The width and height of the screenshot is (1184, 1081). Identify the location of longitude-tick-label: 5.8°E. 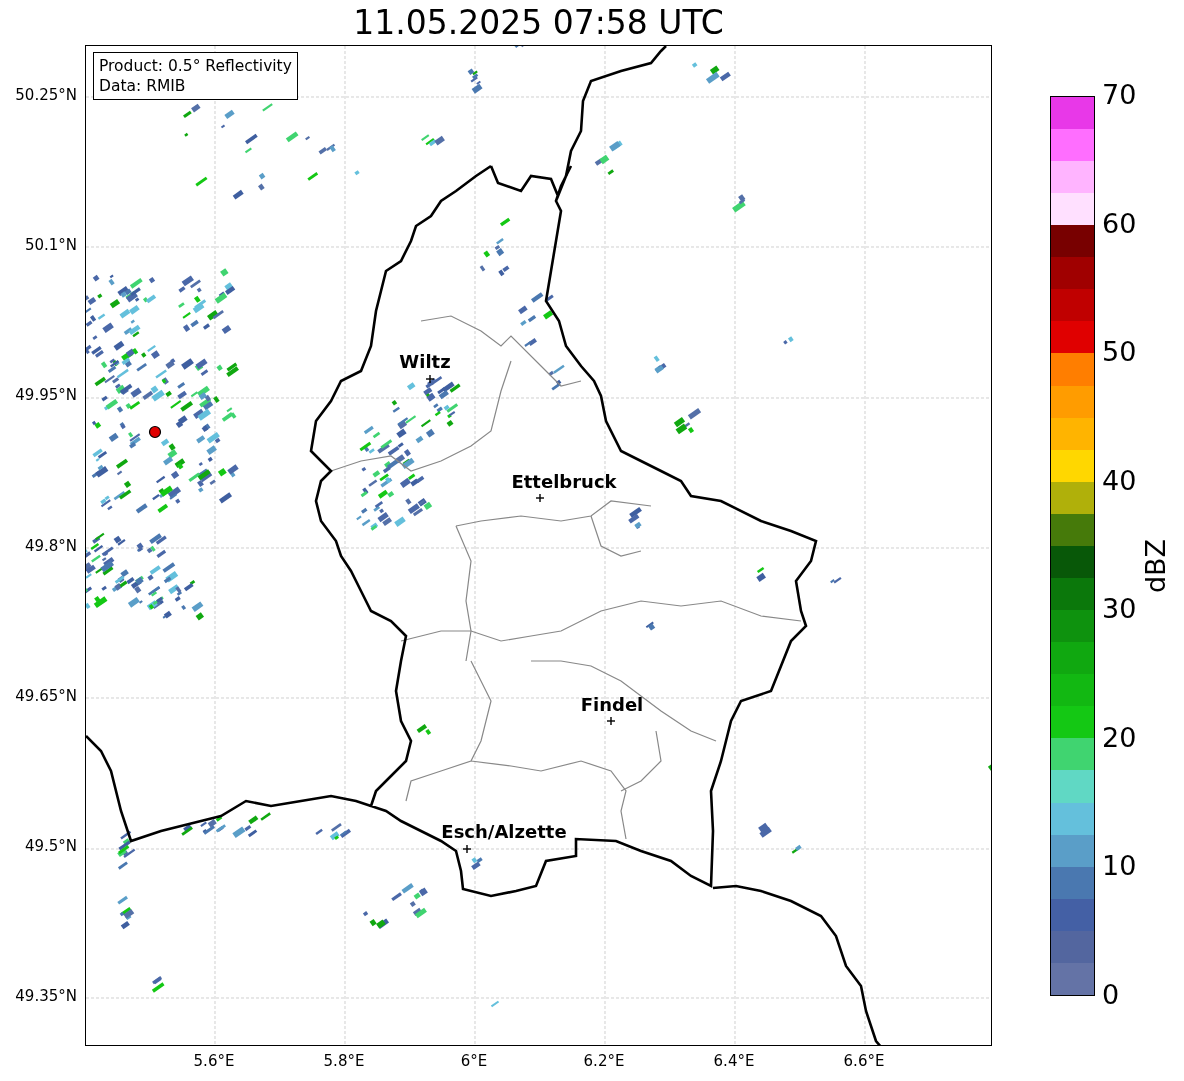
(344, 1061).